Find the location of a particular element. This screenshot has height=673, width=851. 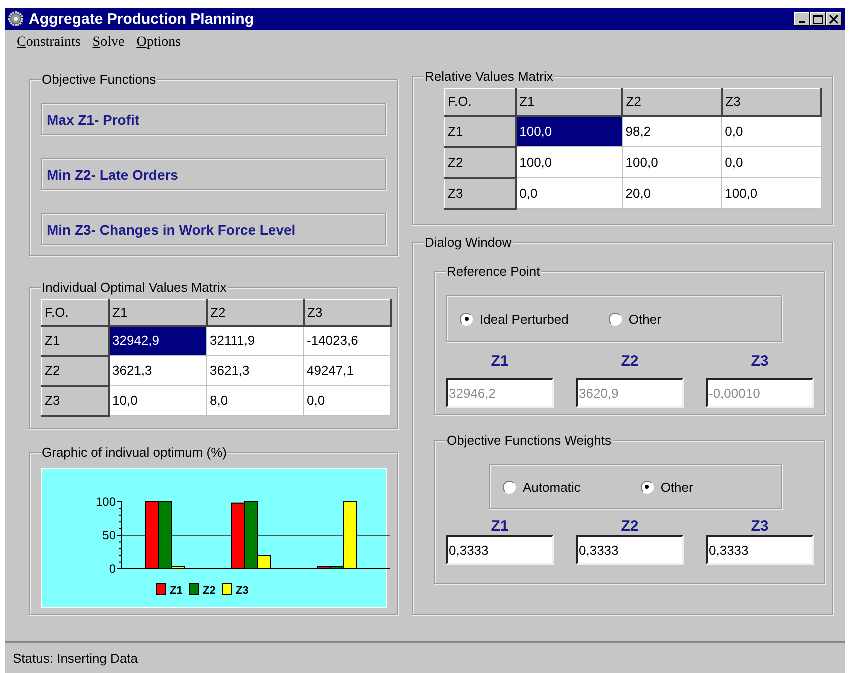

menu-item: Solve is located at coordinates (108, 42).